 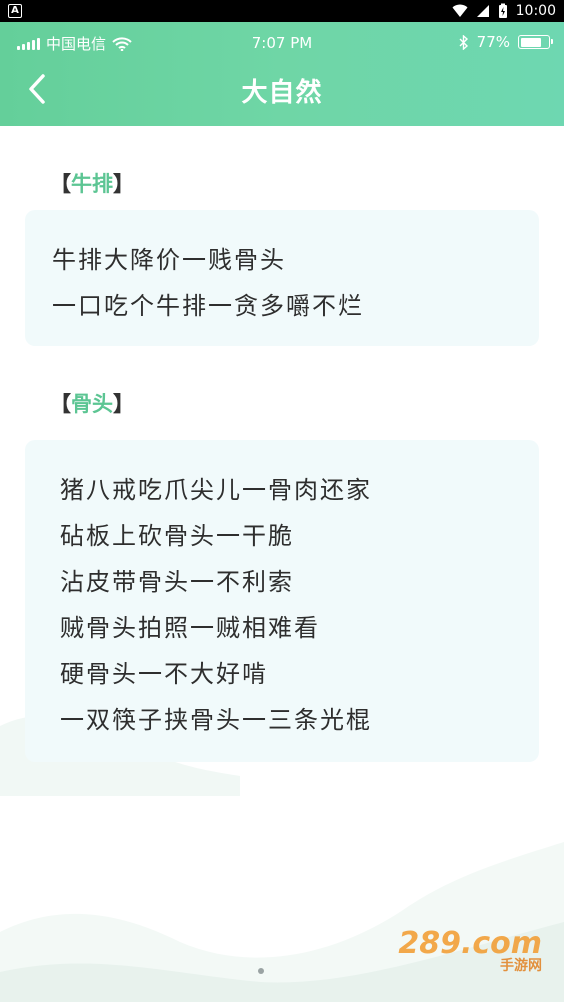 I want to click on app-header: 中国电信 7:07 PM 77% 大自然, so click(x=282, y=74).